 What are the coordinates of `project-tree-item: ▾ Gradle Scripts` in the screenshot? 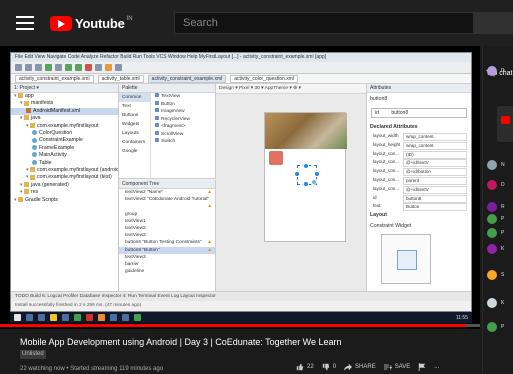 It's located at (64, 200).